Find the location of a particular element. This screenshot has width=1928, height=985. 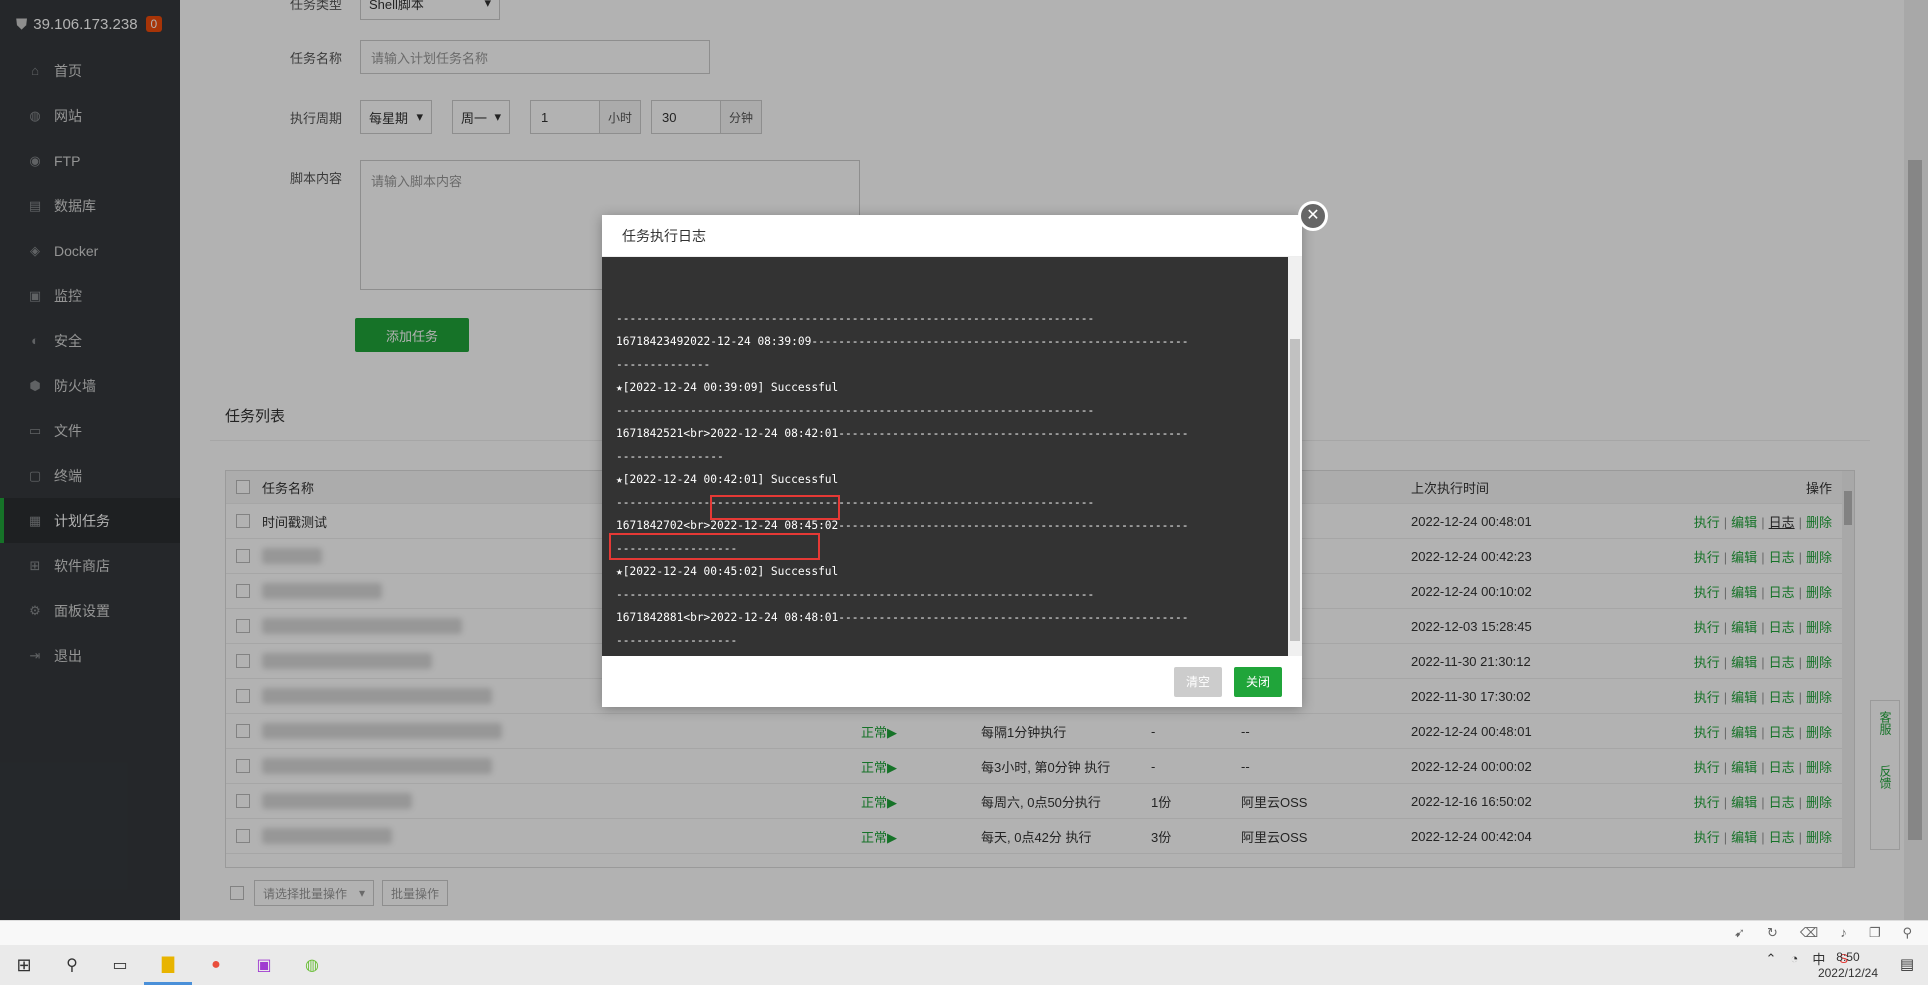

log-line: ★[2022-12-24 00:39:09] Successful is located at coordinates (727, 387).